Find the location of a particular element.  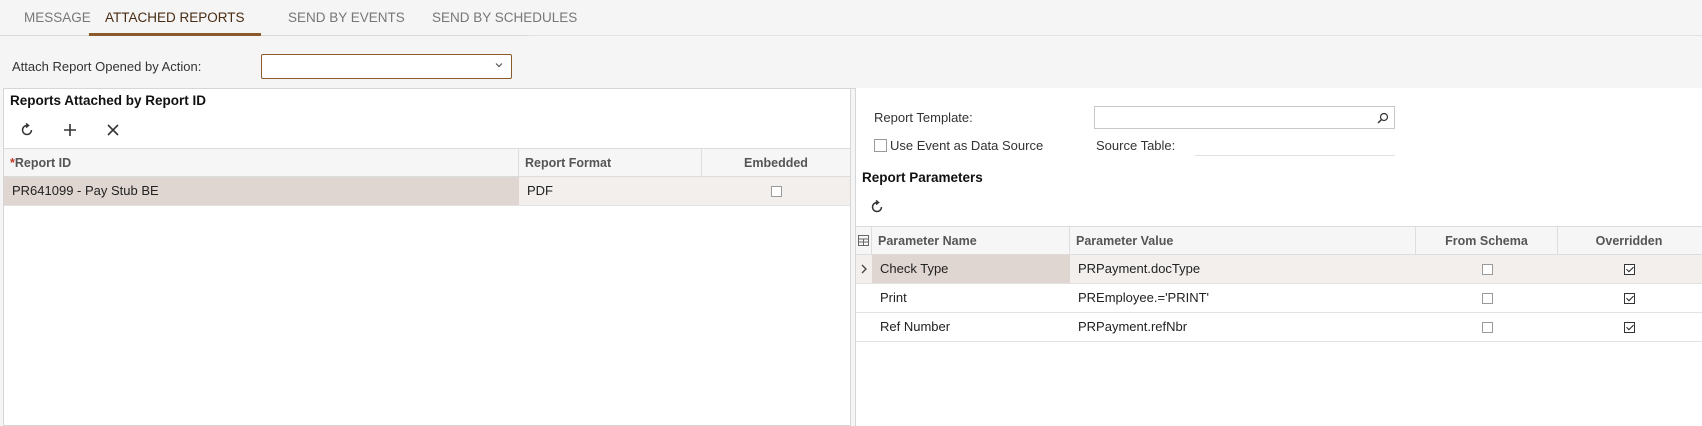

embedded-checkbox is located at coordinates (776, 191).